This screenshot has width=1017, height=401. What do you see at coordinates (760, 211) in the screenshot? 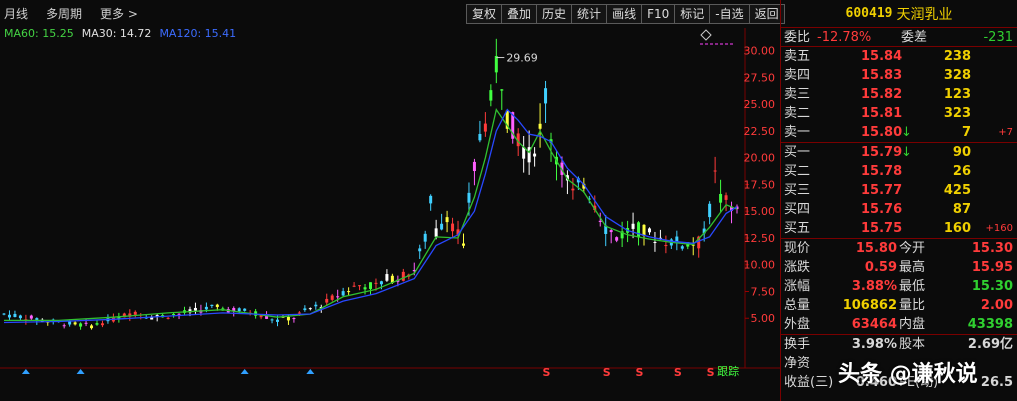
I see `y-tick-label: 15.00` at bounding box center [760, 211].